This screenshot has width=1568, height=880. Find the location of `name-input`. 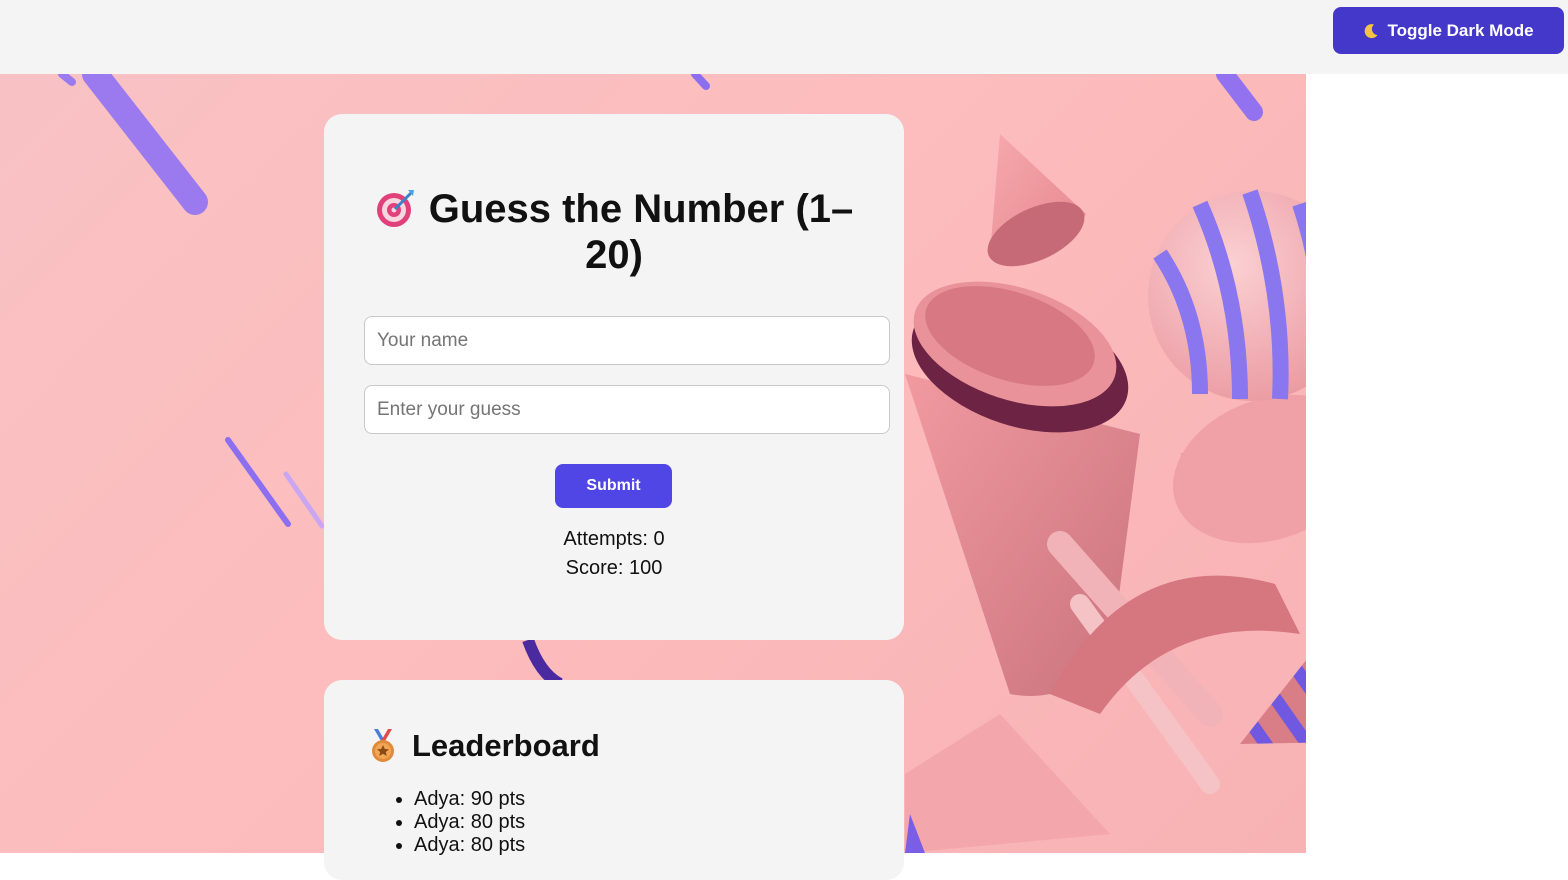

name-input is located at coordinates (627, 340).